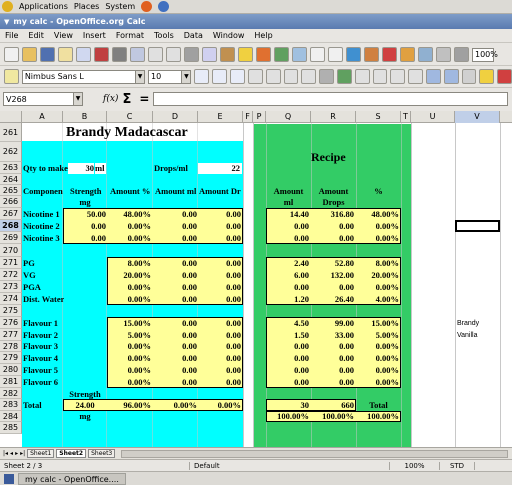 This screenshot has width=512, height=485. Describe the element at coordinates (406, 117) in the screenshot. I see `col-header-t: T` at that location.